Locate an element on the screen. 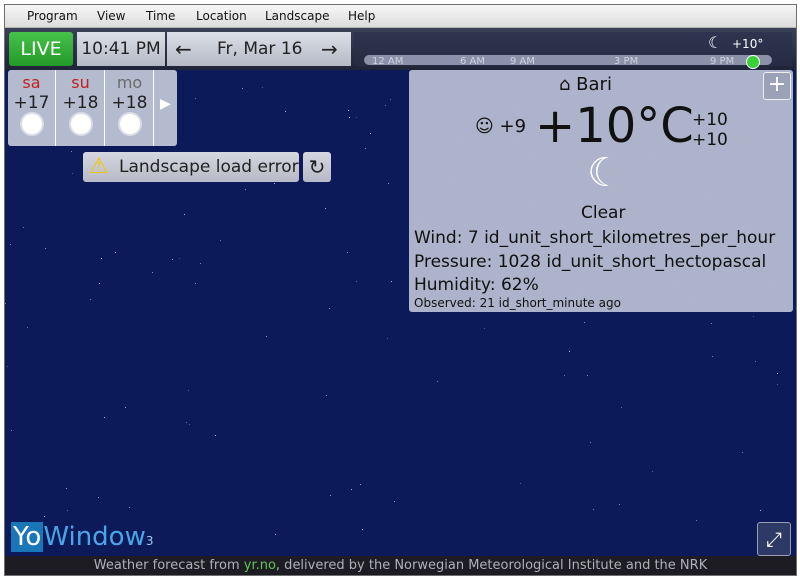 The width and height of the screenshot is (800, 577). next-day-arrow-icon: → is located at coordinates (329, 49).